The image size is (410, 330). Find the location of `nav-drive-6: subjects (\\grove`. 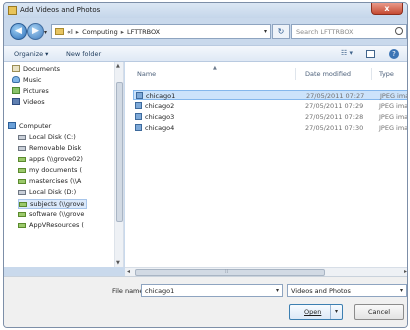

nav-drive-6: subjects (\\grove is located at coordinates (53, 204).